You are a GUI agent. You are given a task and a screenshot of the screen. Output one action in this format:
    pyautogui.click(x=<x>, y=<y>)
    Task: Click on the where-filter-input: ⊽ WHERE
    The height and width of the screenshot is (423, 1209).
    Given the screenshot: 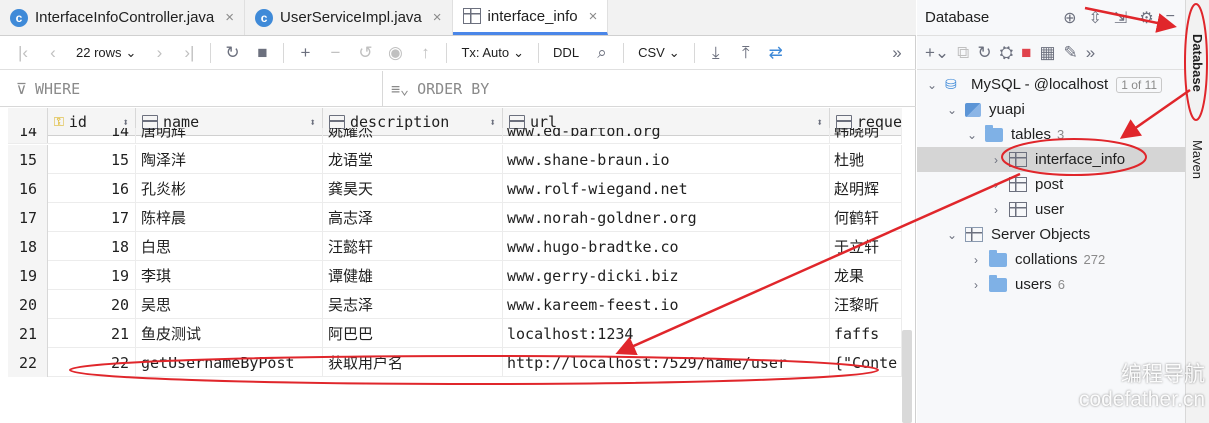 What is the action you would take?
    pyautogui.click(x=191, y=88)
    